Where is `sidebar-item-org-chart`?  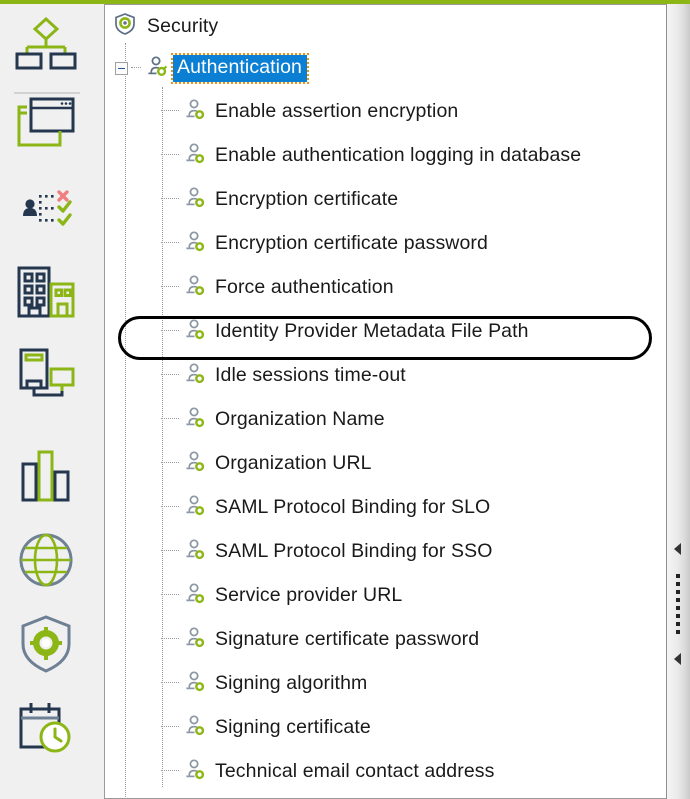 sidebar-item-org-chart is located at coordinates (46, 44).